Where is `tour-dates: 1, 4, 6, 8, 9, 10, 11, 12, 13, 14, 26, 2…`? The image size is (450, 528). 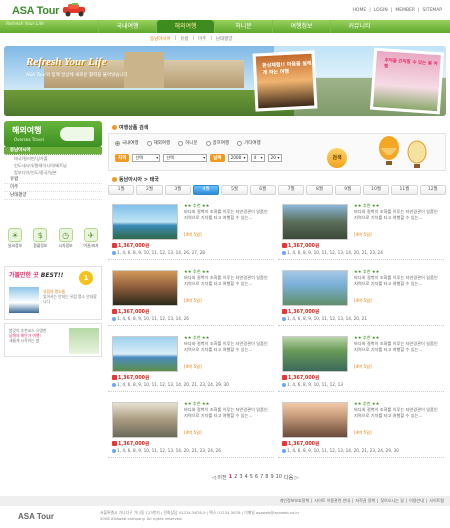 tour-dates: 1, 4, 6, 8, 9, 10, 11, 12, 13, 14, 26, 2… is located at coordinates (158, 252).